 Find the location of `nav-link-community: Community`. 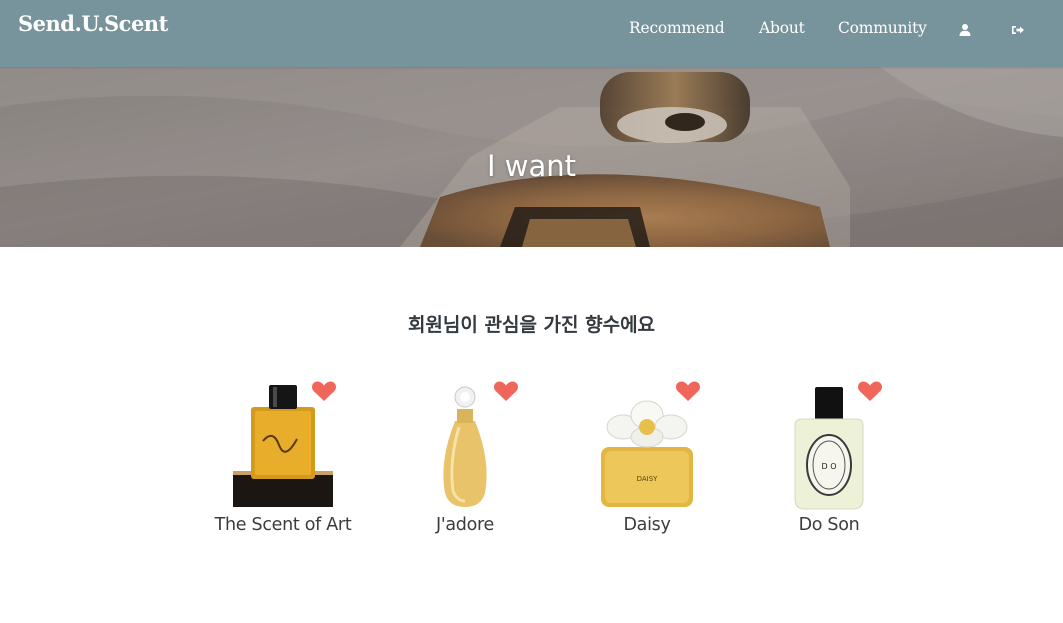

nav-link-community: Community is located at coordinates (882, 28).